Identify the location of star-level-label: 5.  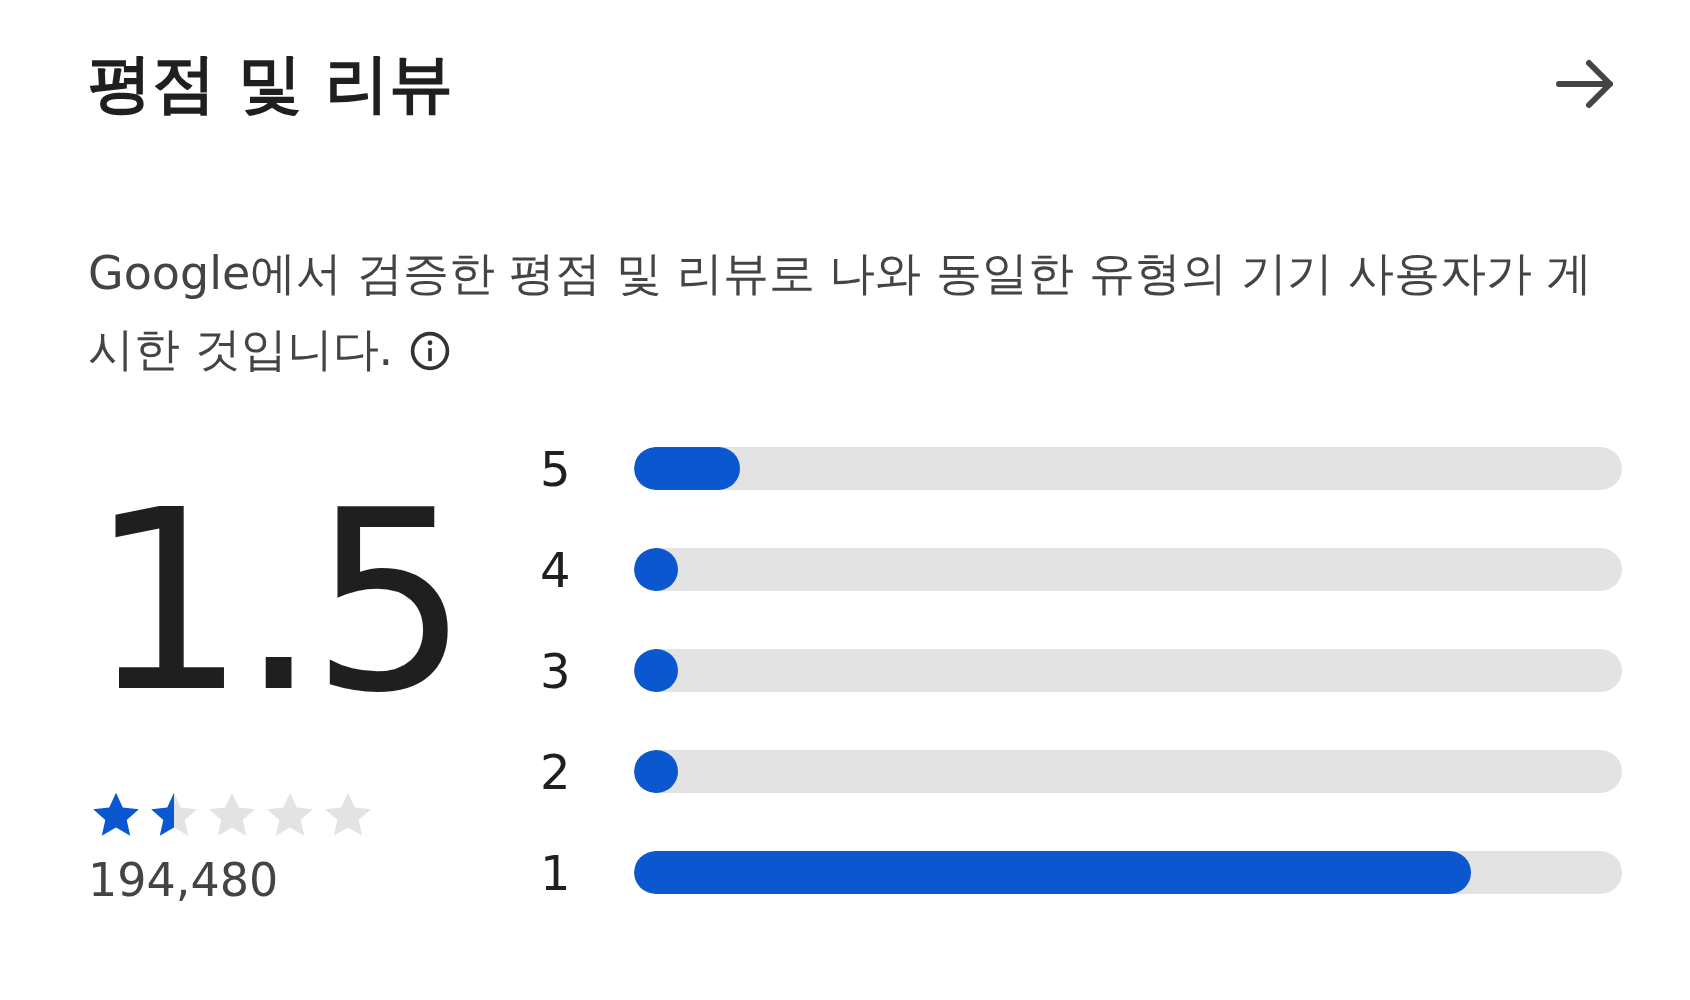
(556, 468).